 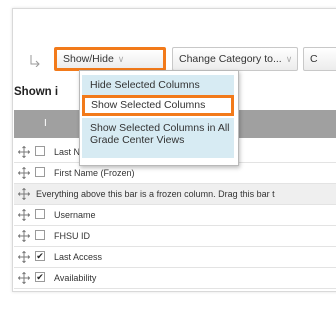 I want to click on show-hide-label: Show/Hide, so click(x=88, y=59).